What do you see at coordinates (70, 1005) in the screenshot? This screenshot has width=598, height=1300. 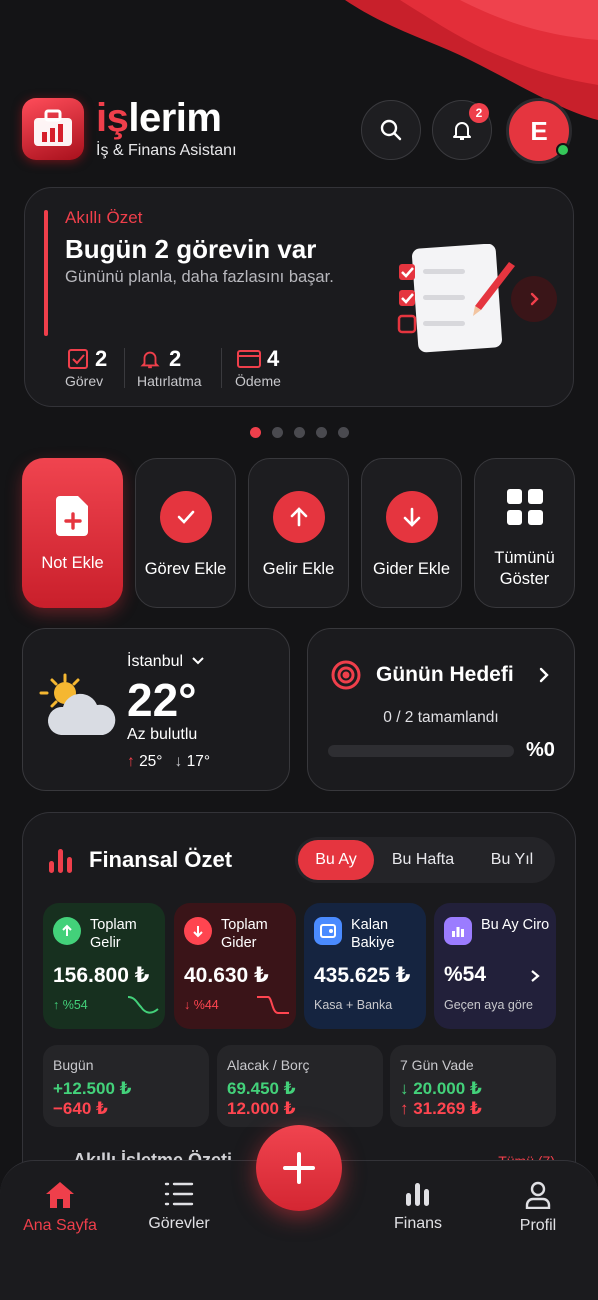 I see `card-change: ↑ %54` at bounding box center [70, 1005].